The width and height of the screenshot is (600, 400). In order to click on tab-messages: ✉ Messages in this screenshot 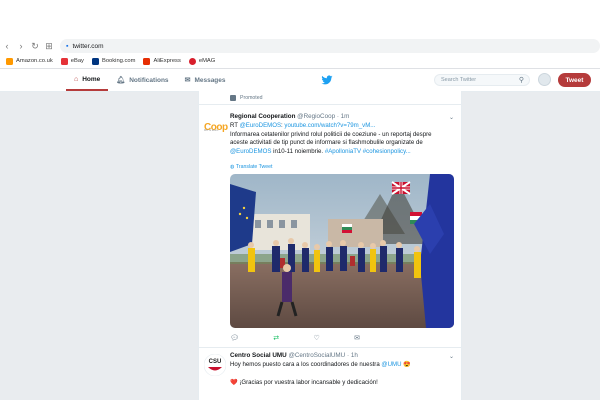, I will do `click(205, 80)`.